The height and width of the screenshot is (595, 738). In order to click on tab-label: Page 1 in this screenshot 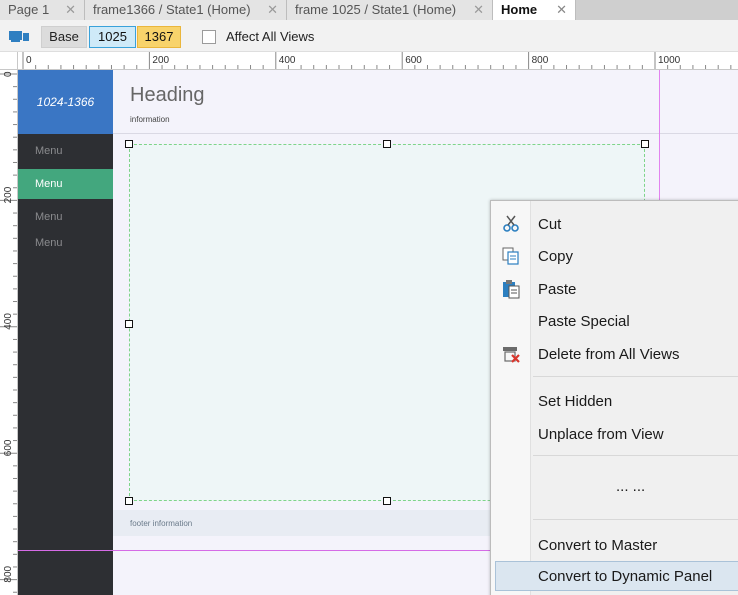, I will do `click(29, 9)`.